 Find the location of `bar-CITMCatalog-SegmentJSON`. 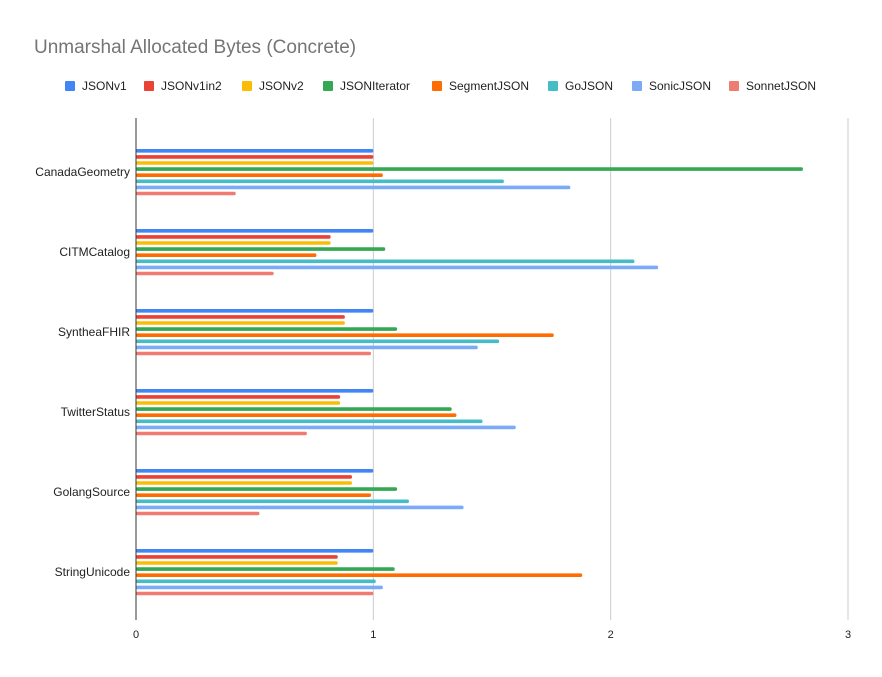

bar-CITMCatalog-SegmentJSON is located at coordinates (226, 255).